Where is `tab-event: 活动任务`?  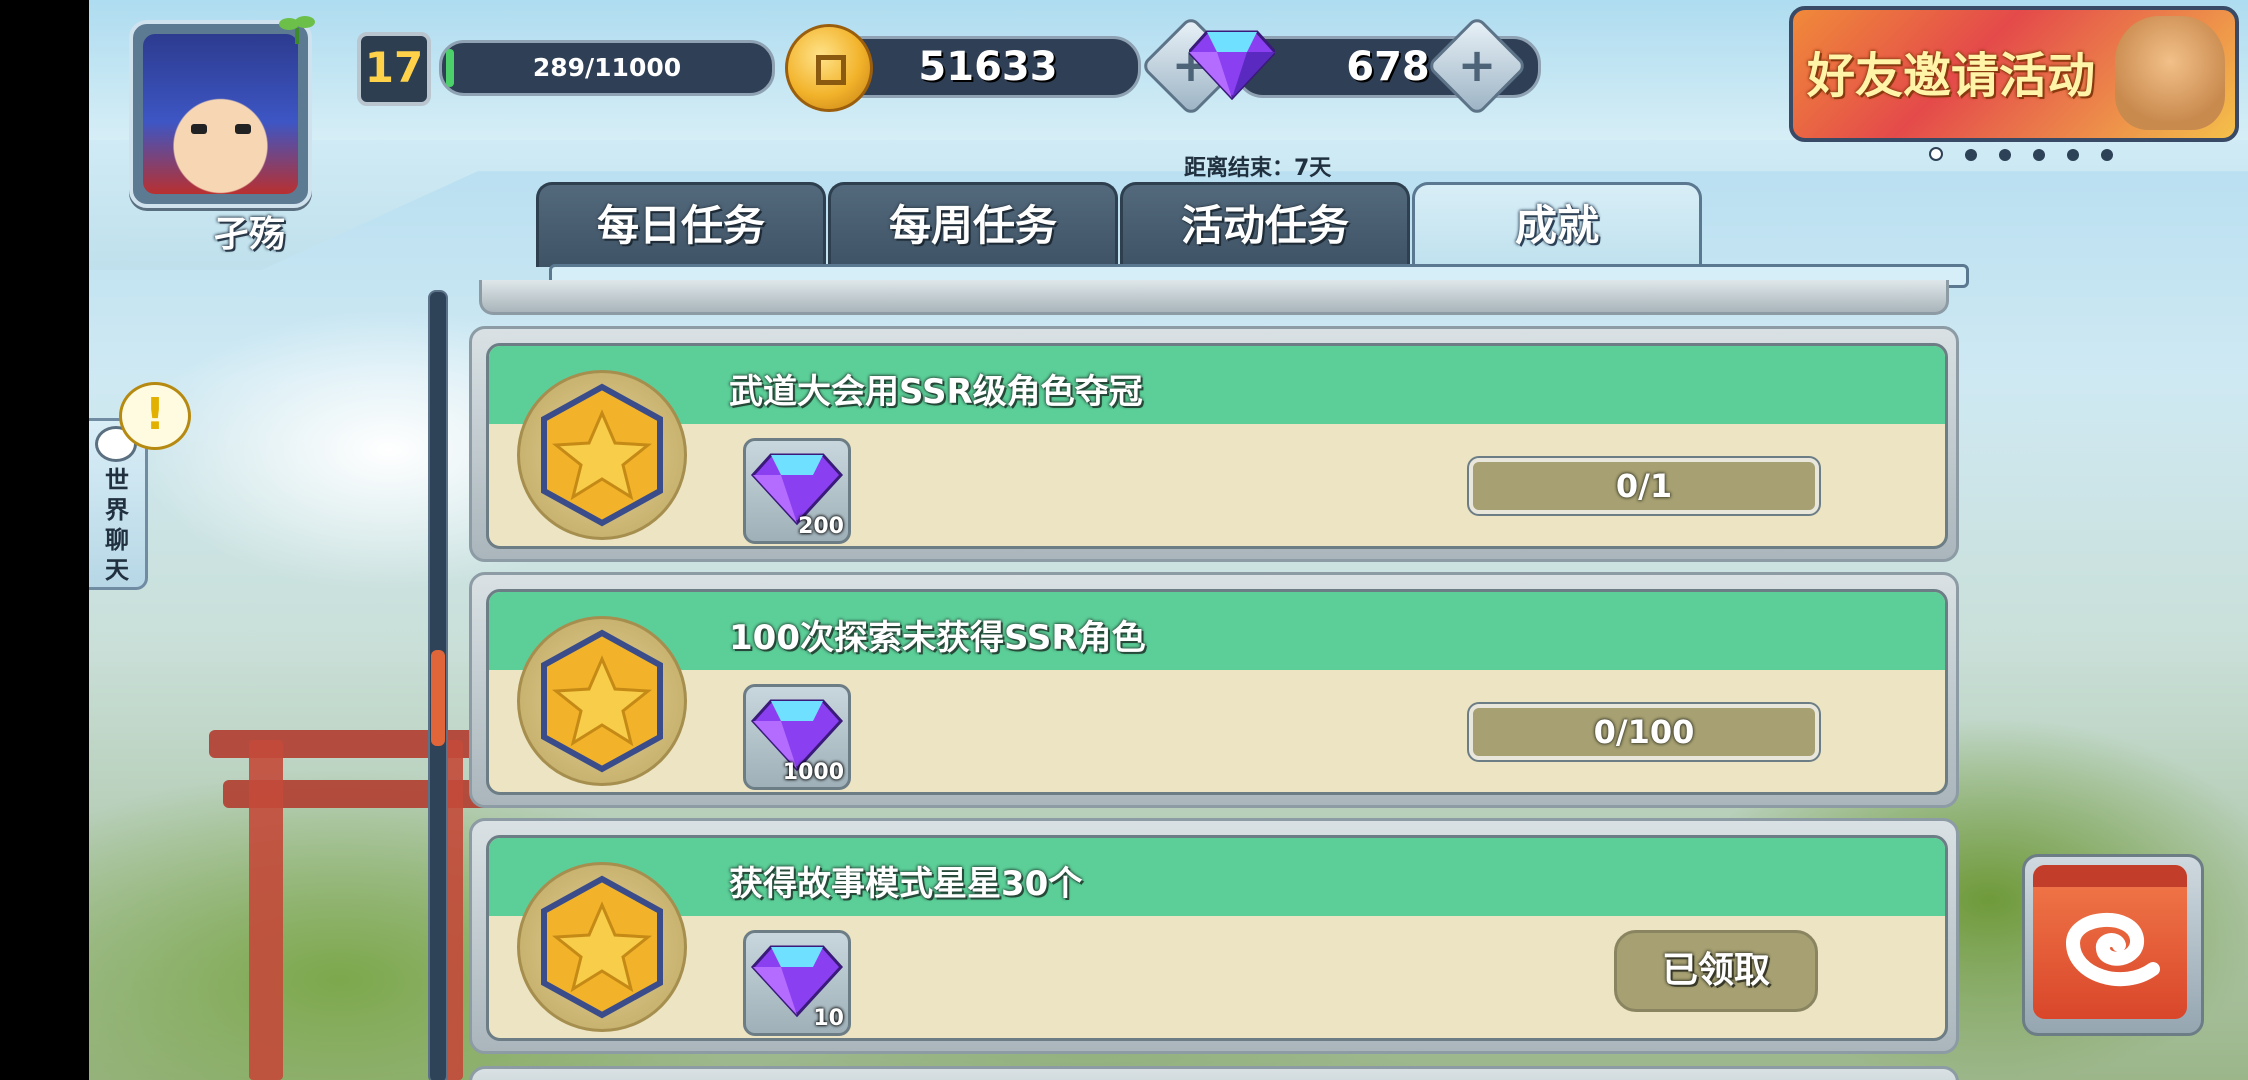
tab-event: 活动任务 is located at coordinates (1265, 224).